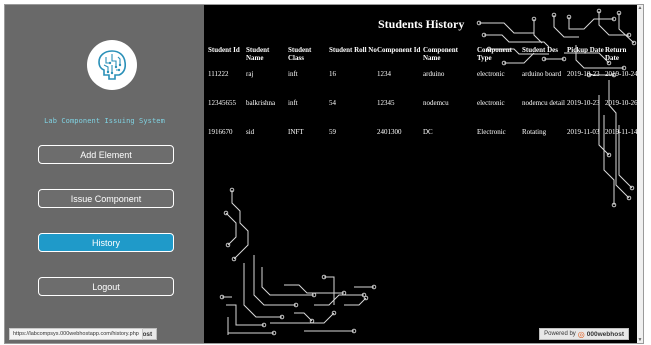 Image resolution: width=651 pixels, height=345 pixels. I want to click on table-cell: 59, so click(332, 132).